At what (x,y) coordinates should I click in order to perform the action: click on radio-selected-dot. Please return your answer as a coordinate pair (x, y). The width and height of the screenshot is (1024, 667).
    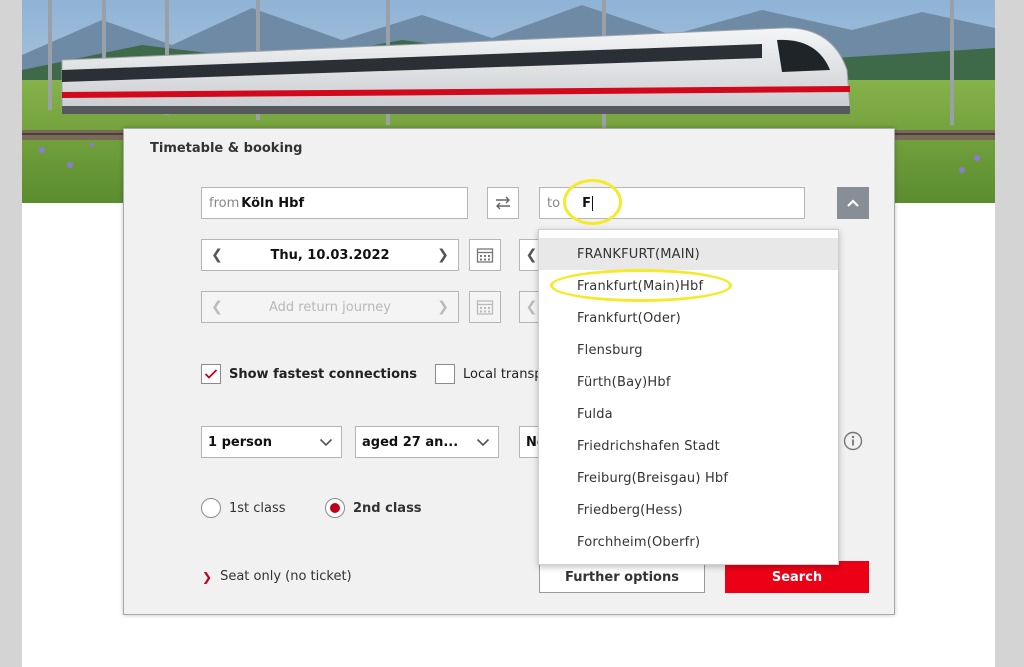
    Looking at the image, I should click on (335, 508).